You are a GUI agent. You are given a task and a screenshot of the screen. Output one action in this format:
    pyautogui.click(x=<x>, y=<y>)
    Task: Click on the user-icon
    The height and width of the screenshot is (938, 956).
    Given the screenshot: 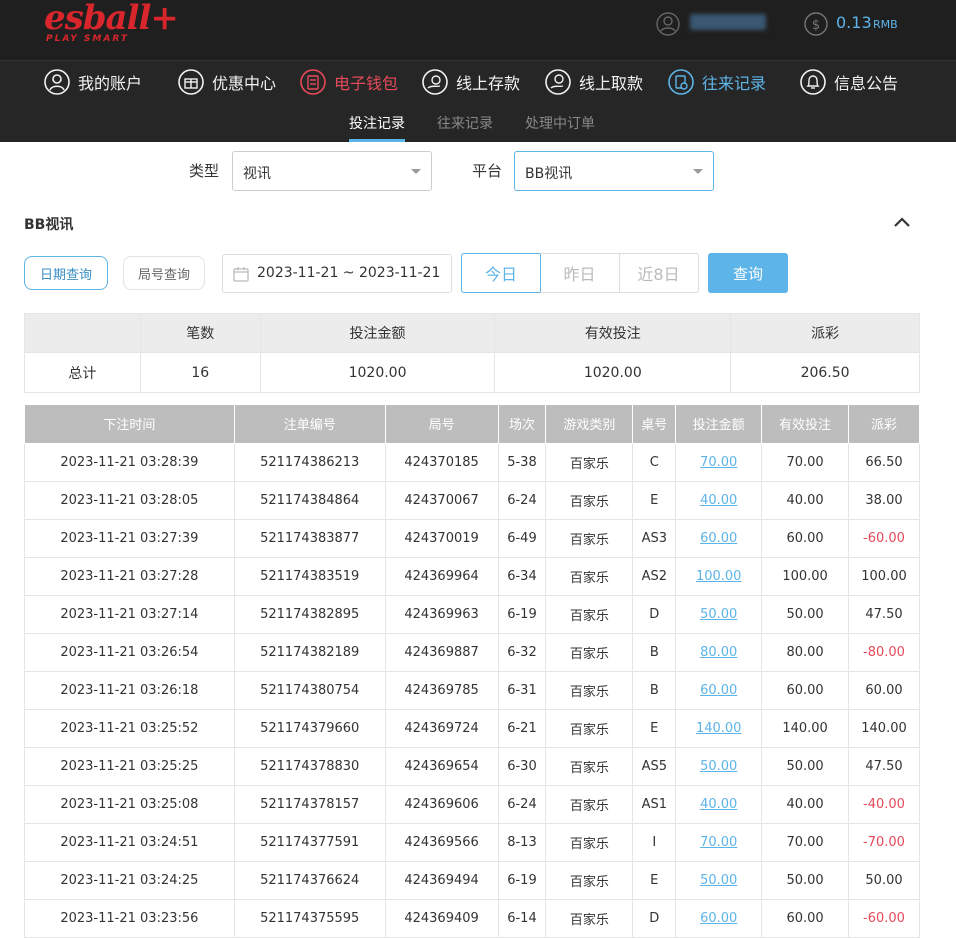 What is the action you would take?
    pyautogui.click(x=668, y=24)
    